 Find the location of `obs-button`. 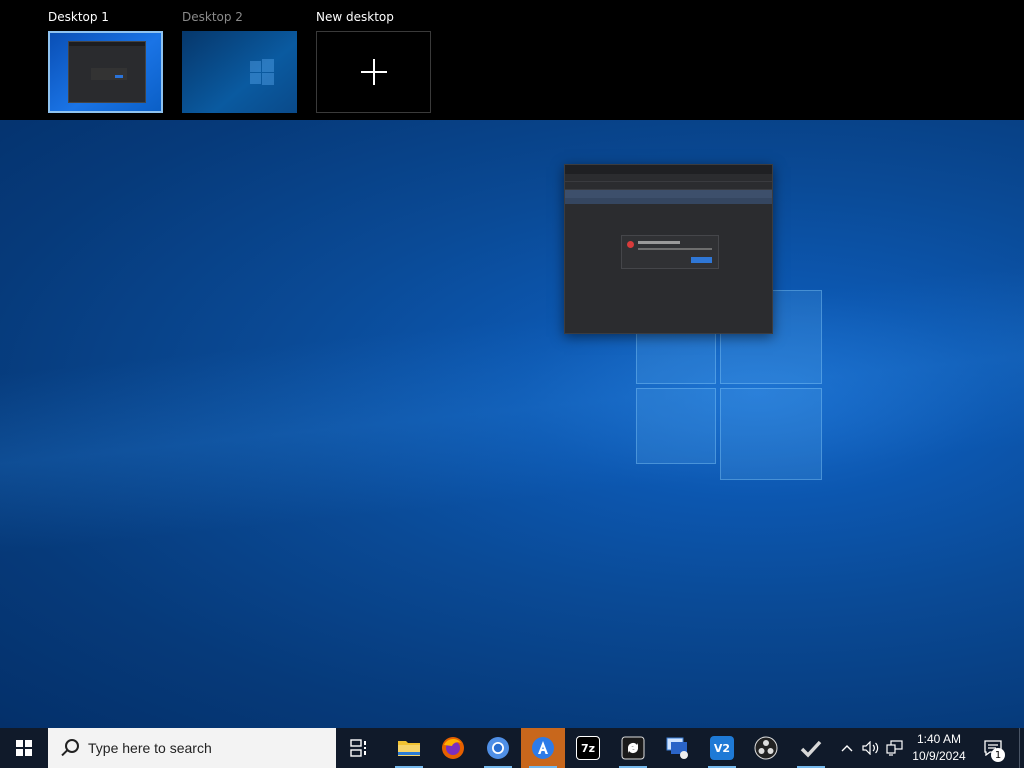

obs-button is located at coordinates (766, 748).